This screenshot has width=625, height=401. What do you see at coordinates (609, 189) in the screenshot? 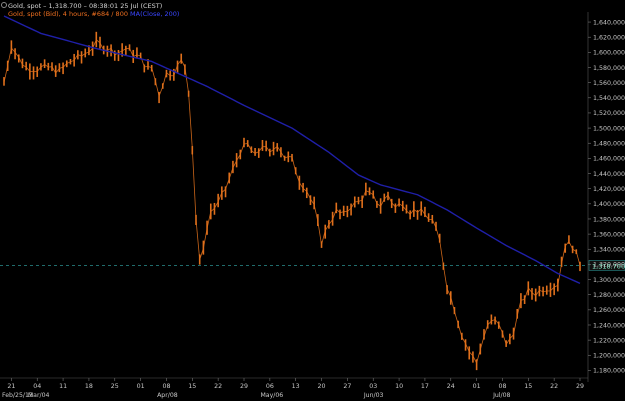
I see `y-tick-label: 1,420,000` at bounding box center [609, 189].